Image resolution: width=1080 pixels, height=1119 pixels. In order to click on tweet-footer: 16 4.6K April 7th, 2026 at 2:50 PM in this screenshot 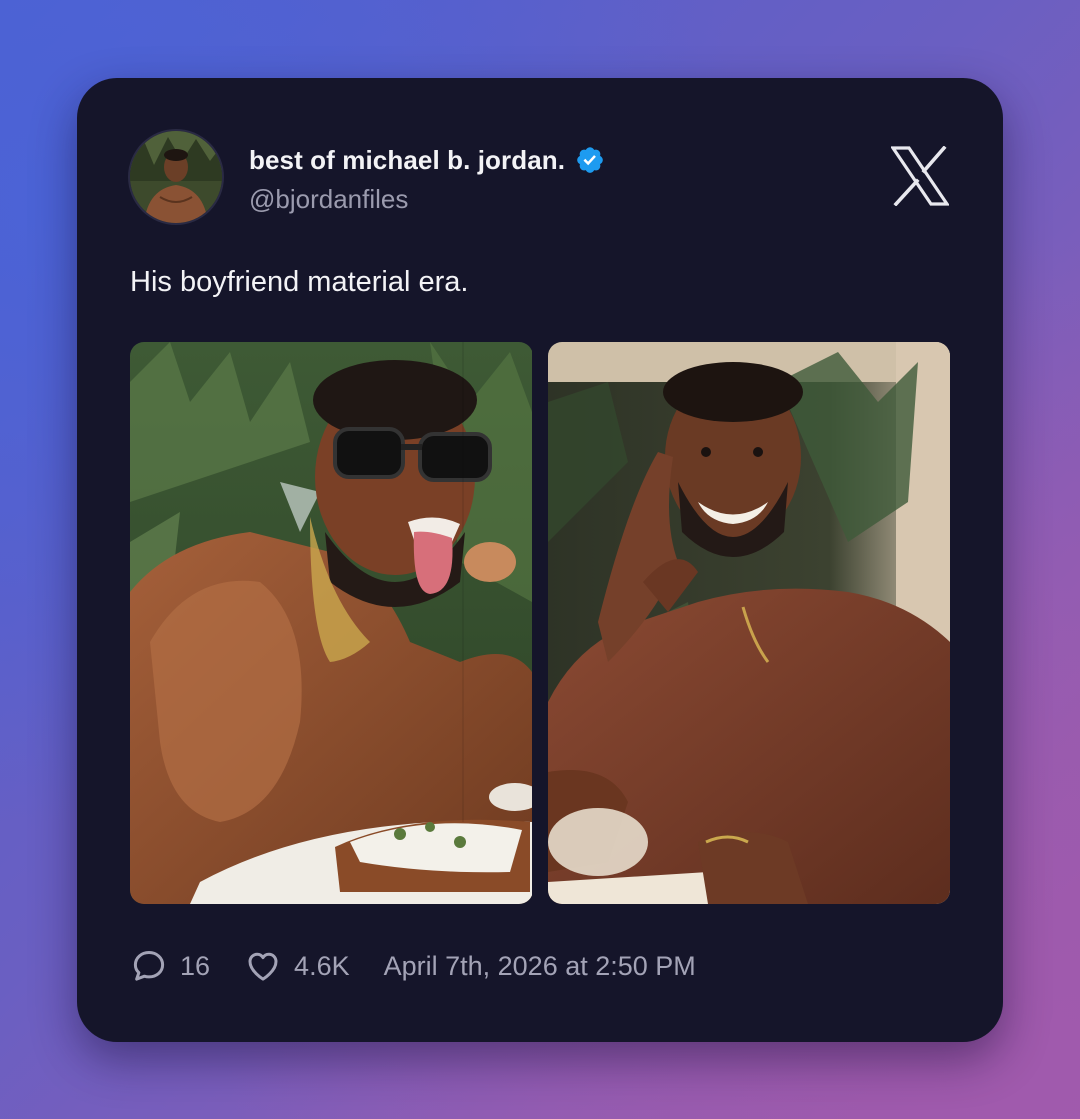, I will do `click(413, 966)`.